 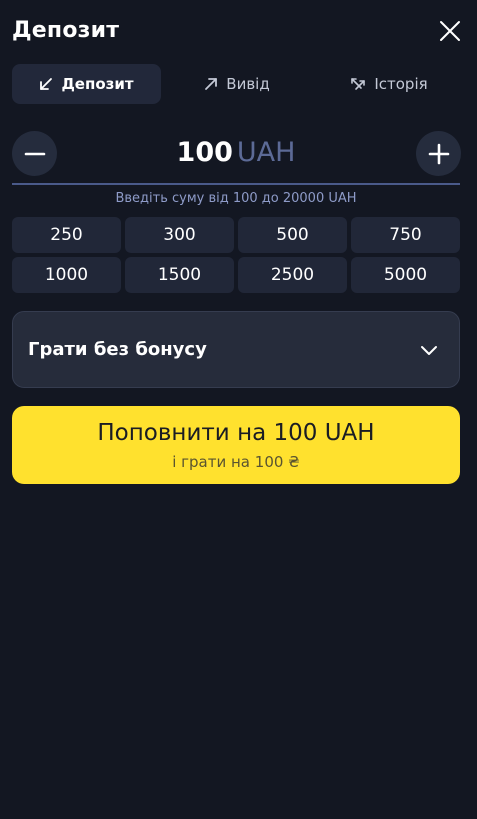 I want to click on deposit-button: Поповнити на 100 UAH і грати на 100 ₴, so click(x=236, y=445).